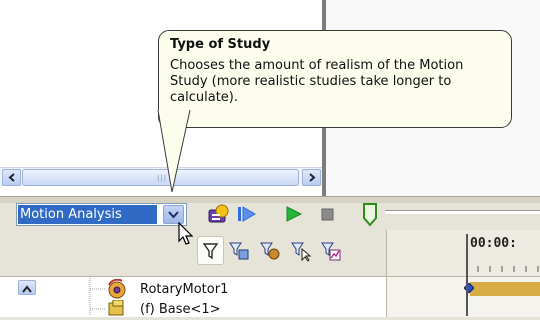  I want to click on slider-thumb-icon, so click(370, 215).